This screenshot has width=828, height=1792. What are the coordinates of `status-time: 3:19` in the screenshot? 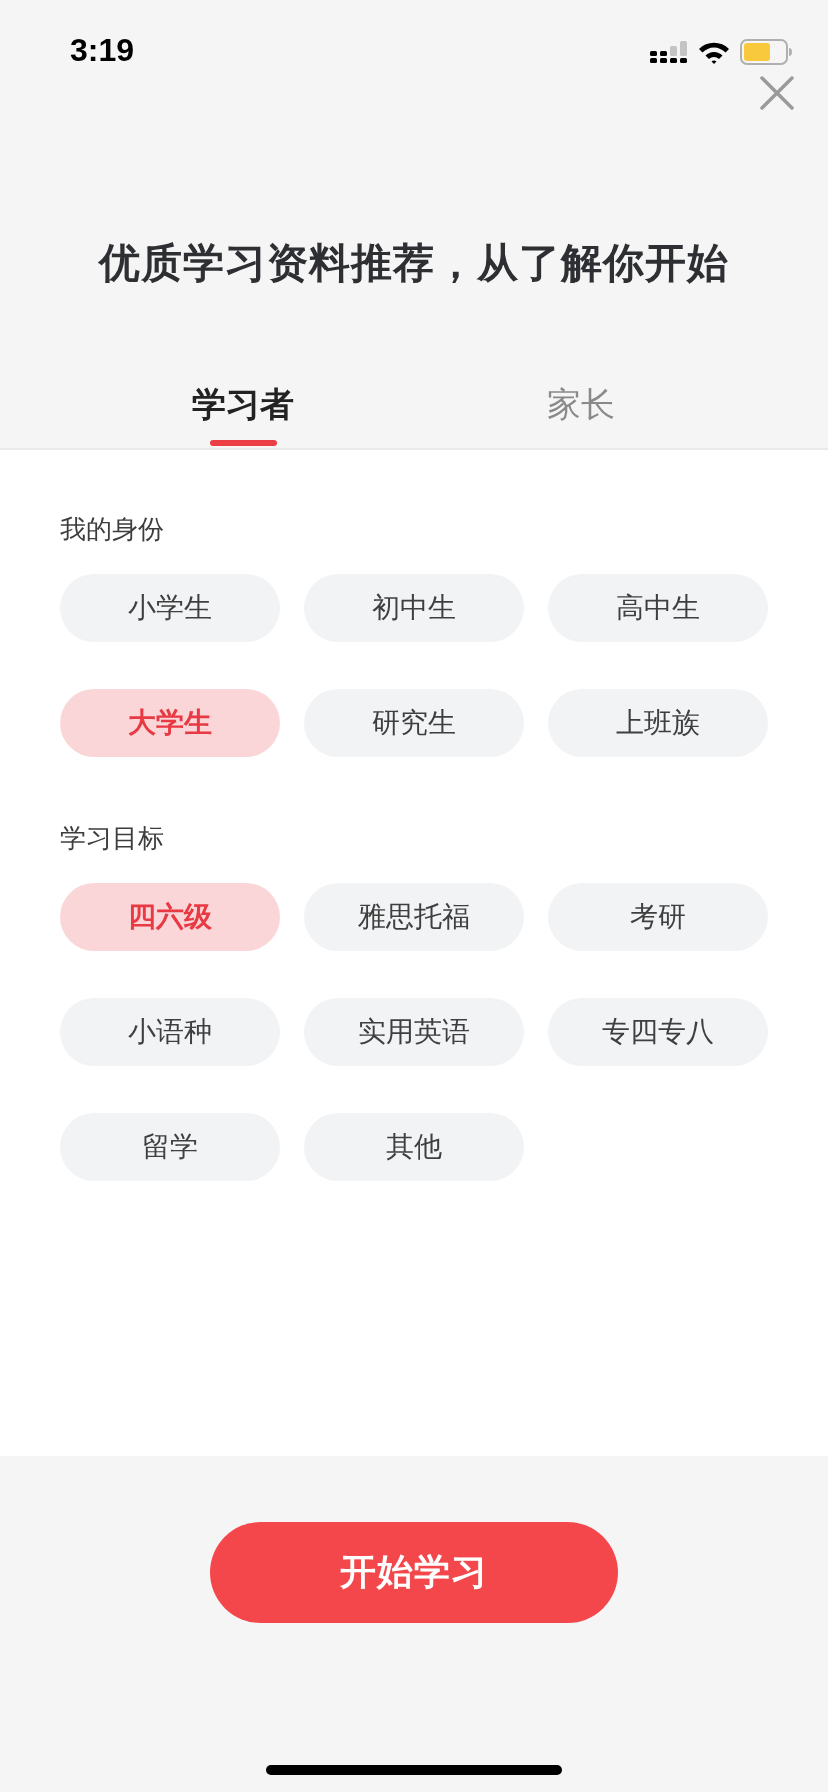 It's located at (102, 50).